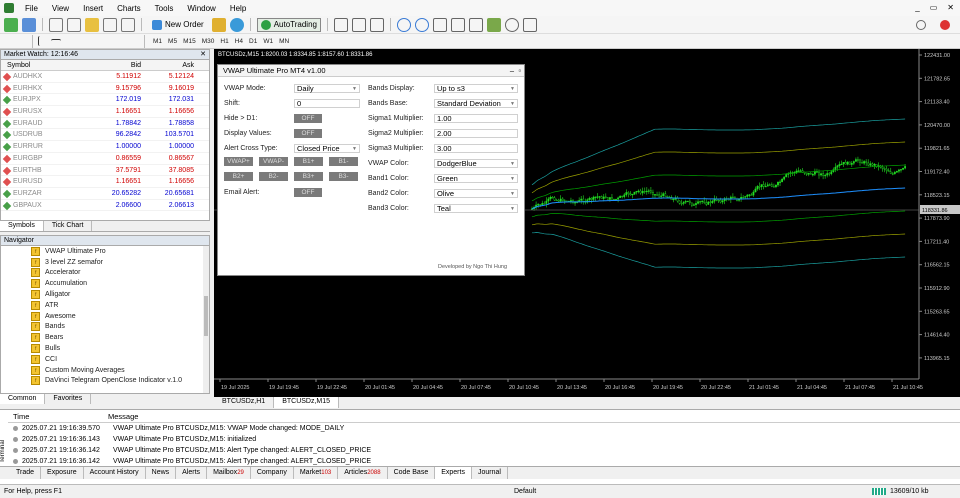 Image resolution: width=960 pixels, height=498 pixels. I want to click on new-chart-icon, so click(11, 24).